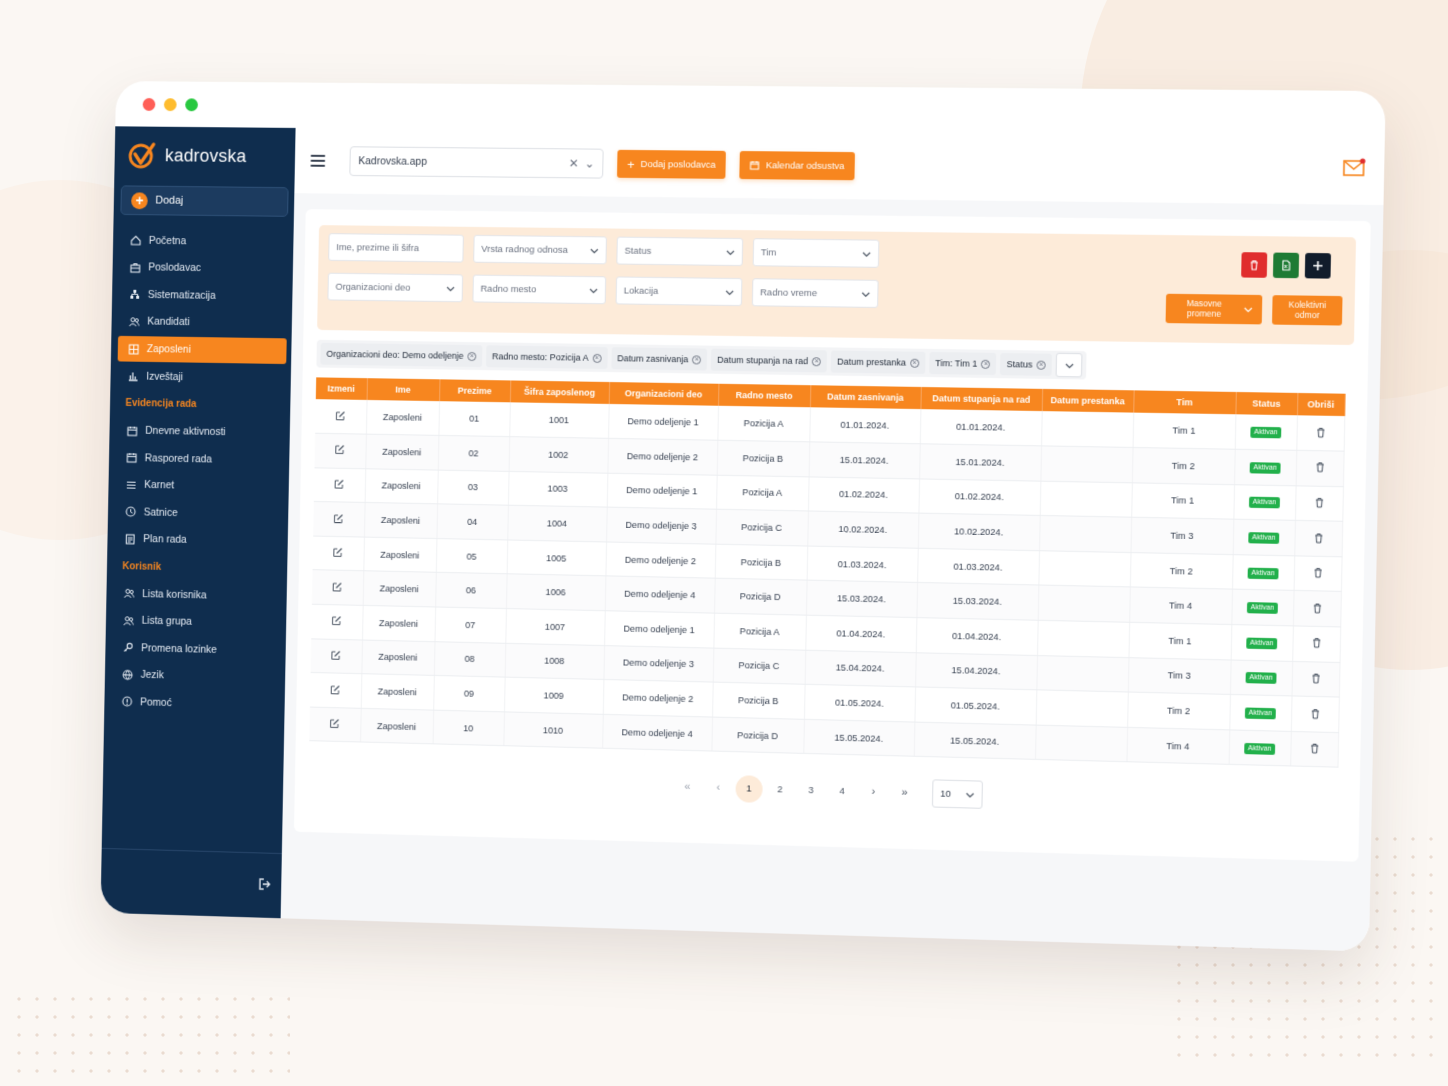 Image resolution: width=1448 pixels, height=1086 pixels. What do you see at coordinates (204, 154) in the screenshot?
I see `logo: kadrovska` at bounding box center [204, 154].